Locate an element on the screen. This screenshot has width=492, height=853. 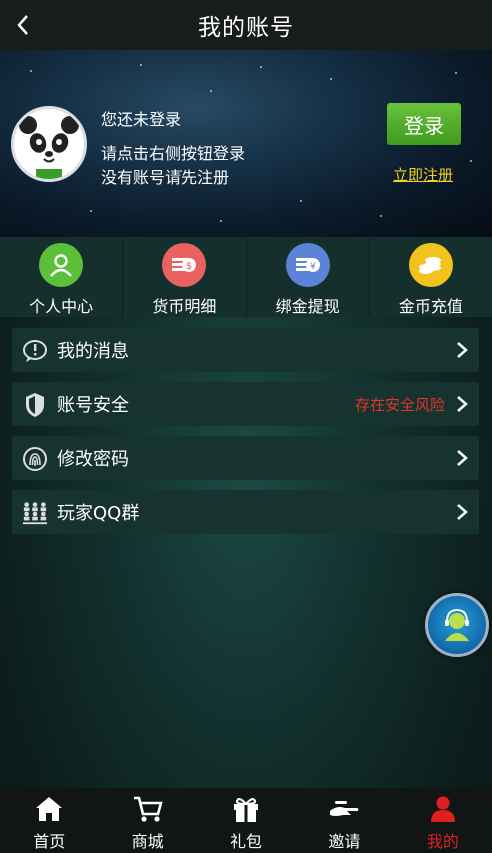
money-stack-icon: $ is located at coordinates (184, 265).